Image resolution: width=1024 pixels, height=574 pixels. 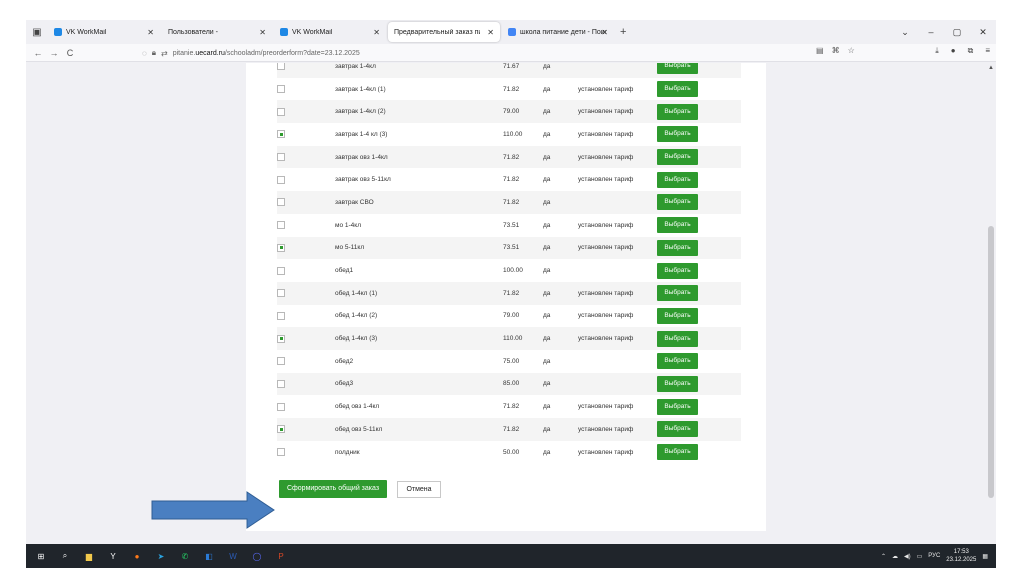 I want to click on messenger-icon: ◯, so click(x=257, y=556).